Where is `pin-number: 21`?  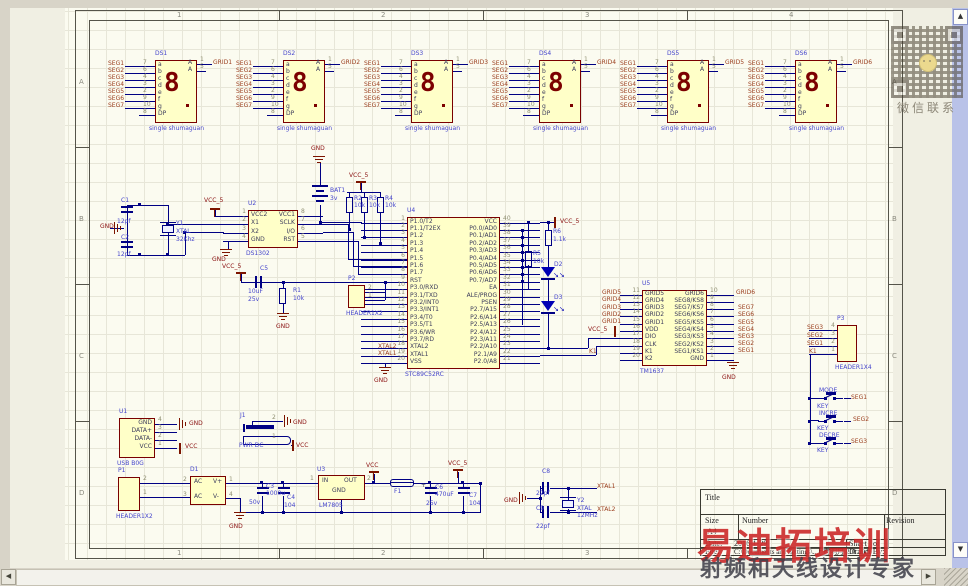
pin-number: 21 is located at coordinates (507, 358).